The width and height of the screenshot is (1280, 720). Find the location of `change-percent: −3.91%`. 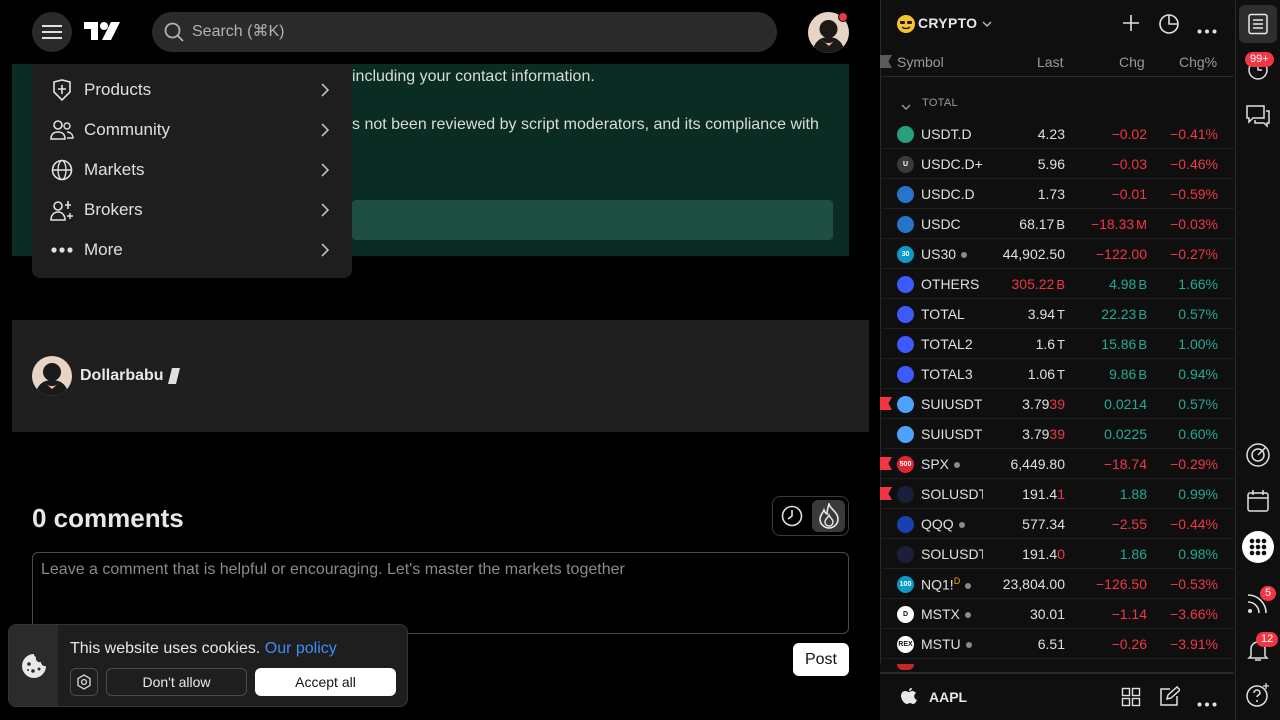

change-percent: −3.91% is located at coordinates (1194, 644).